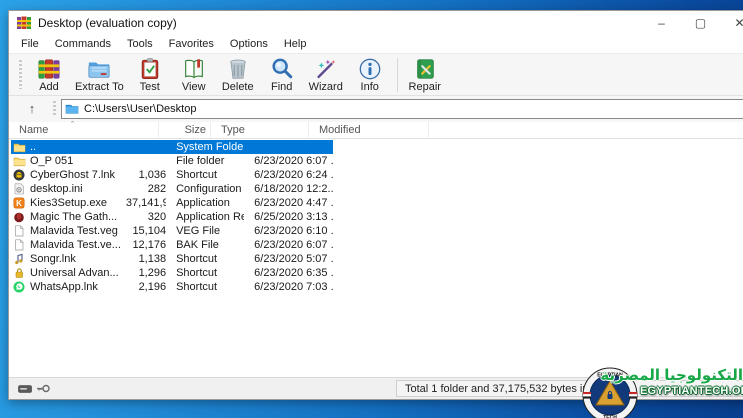  Describe the element at coordinates (34, 130) in the screenshot. I see `column-header-label: Name` at that location.